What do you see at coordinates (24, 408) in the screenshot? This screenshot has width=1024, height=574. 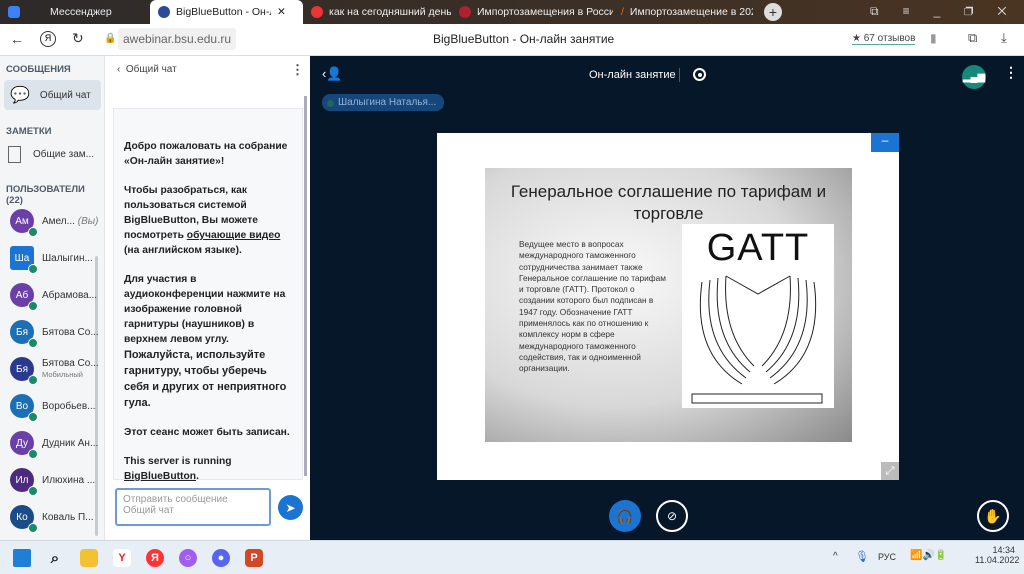 I see `avatar: Во` at bounding box center [24, 408].